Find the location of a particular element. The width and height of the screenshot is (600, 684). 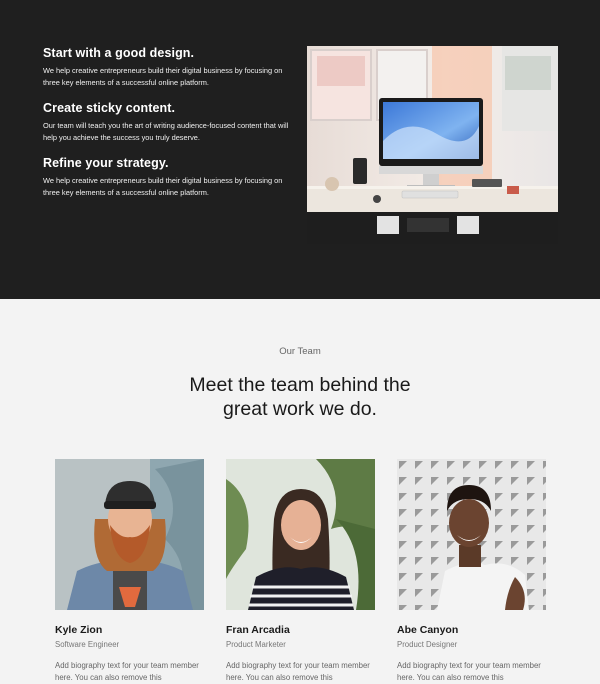

team-member-role: Software Engineer is located at coordinates (87, 644).